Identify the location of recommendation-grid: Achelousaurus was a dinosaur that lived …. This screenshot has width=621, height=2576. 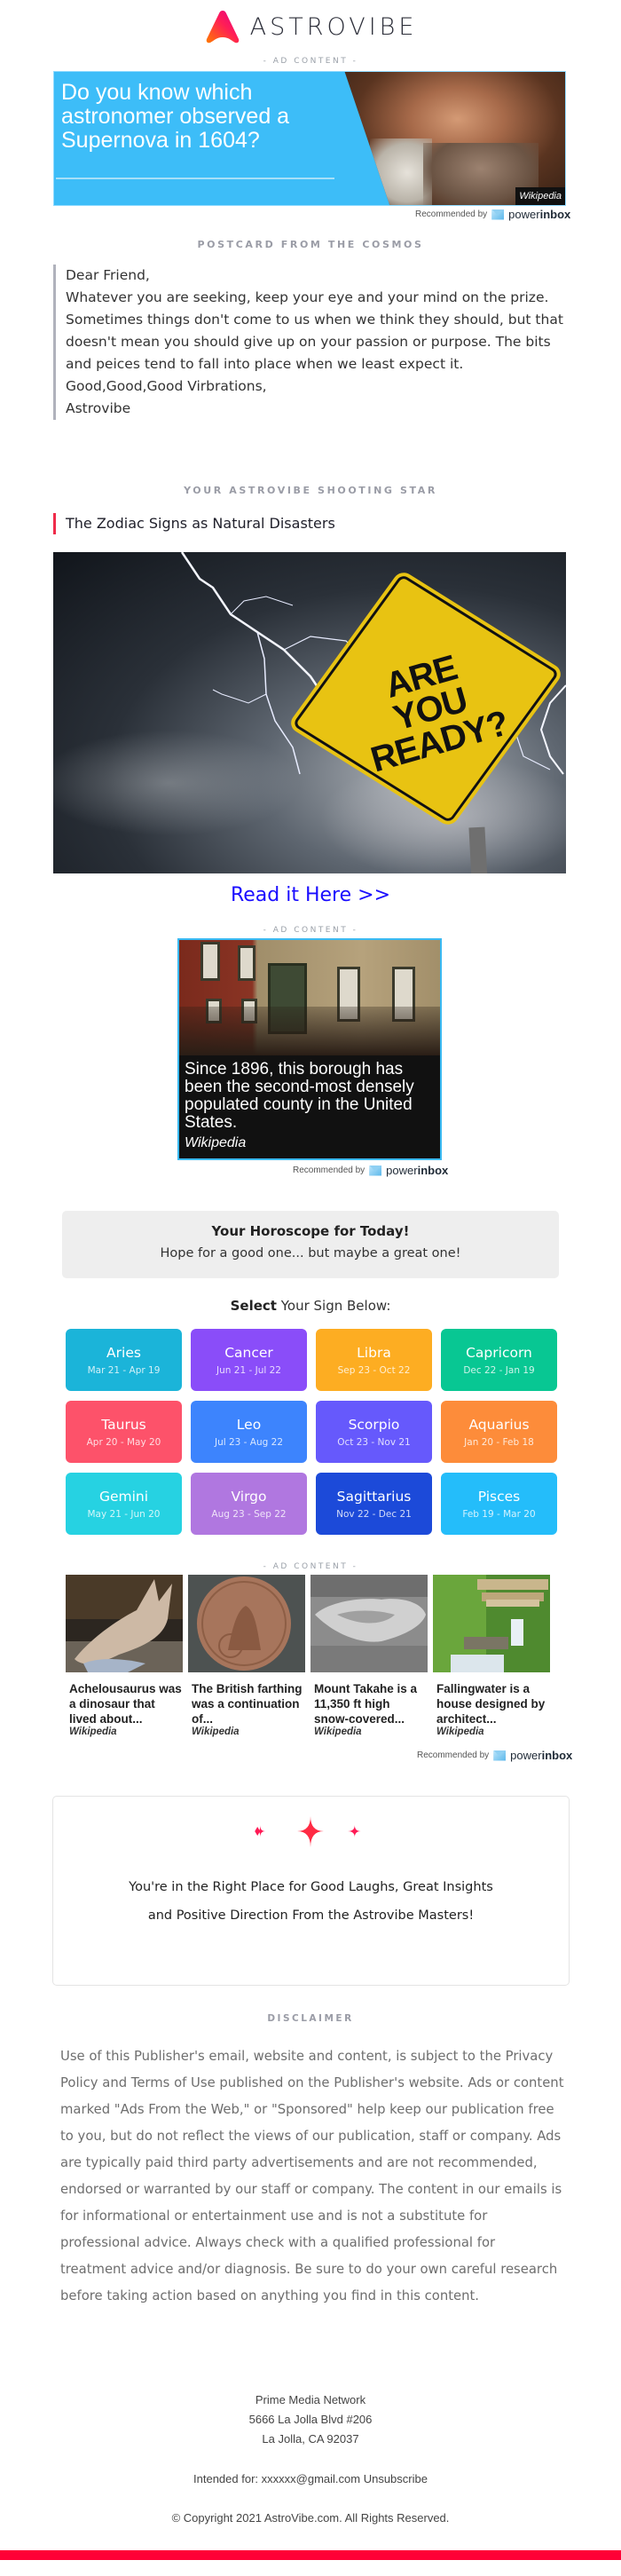
(314, 1656).